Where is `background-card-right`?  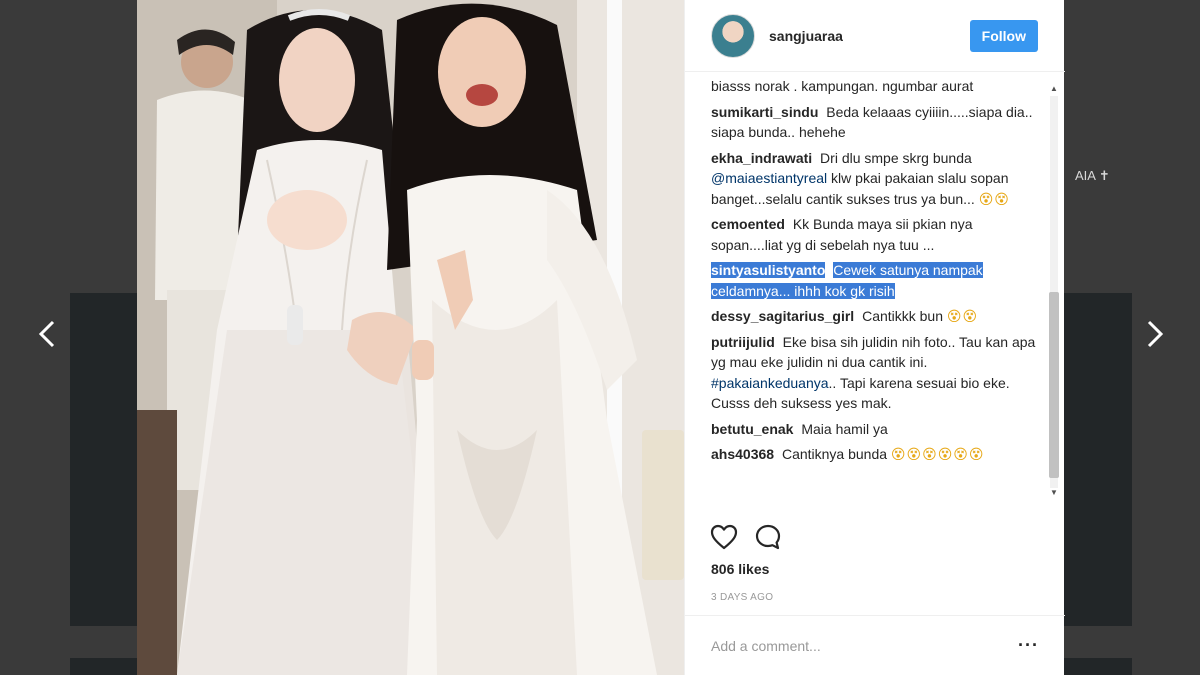 background-card-right is located at coordinates (1098, 459).